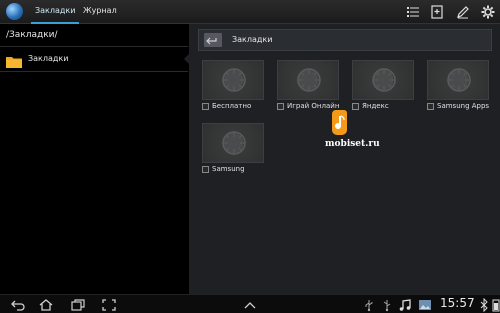  I want to click on back-folder-button, so click(213, 40).